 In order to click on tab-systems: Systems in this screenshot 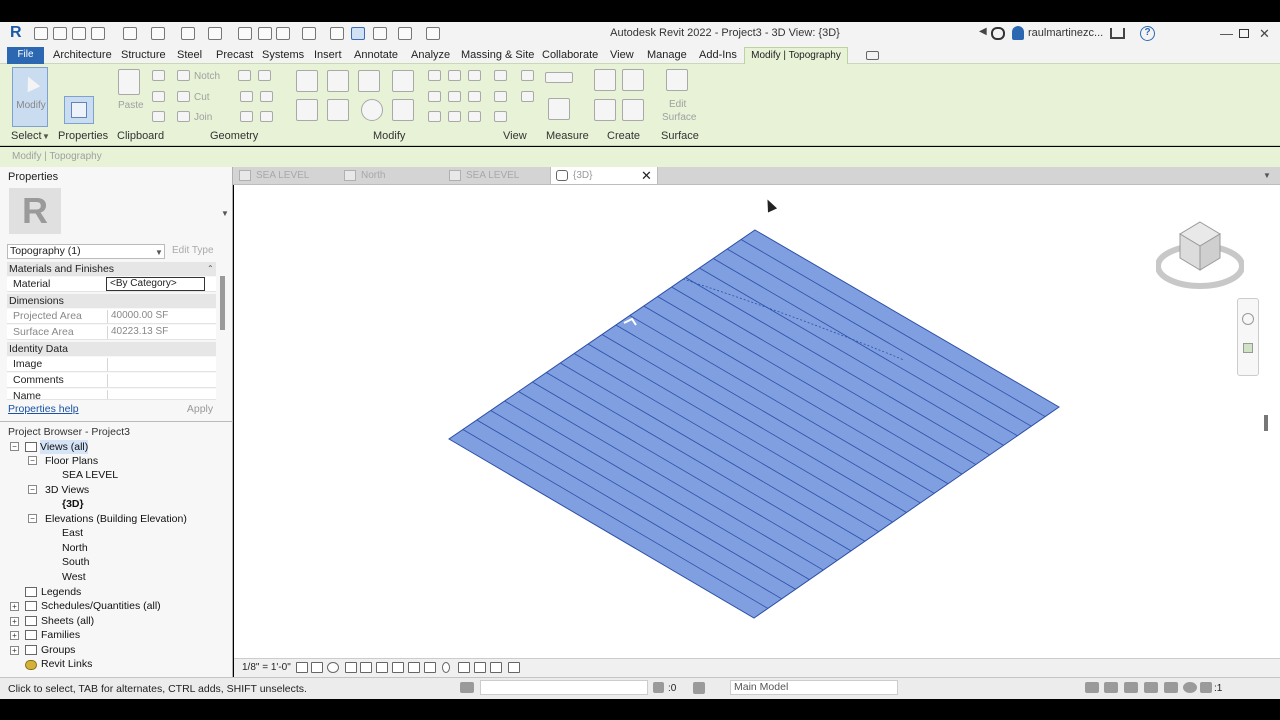, I will do `click(283, 56)`.